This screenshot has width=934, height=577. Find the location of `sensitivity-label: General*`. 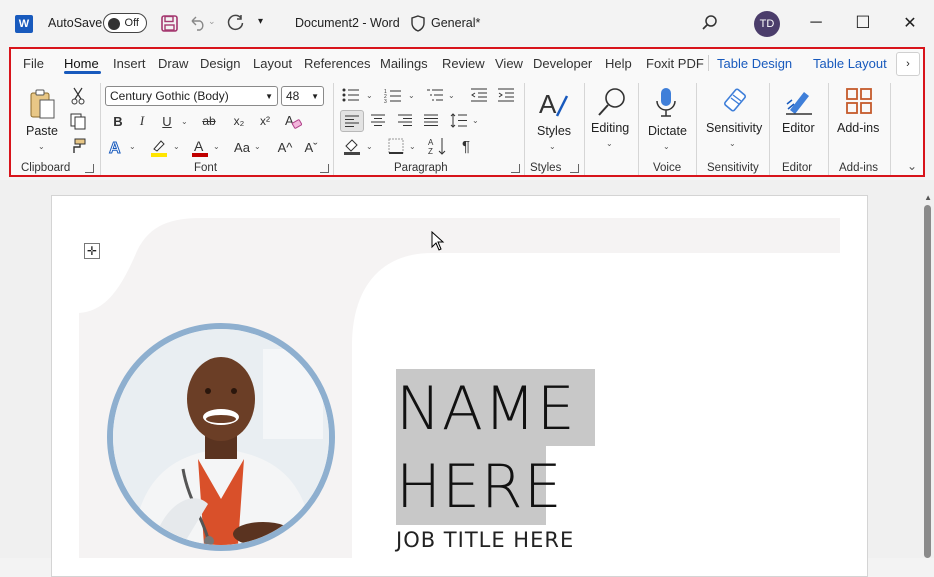

sensitivity-label: General* is located at coordinates (455, 23).